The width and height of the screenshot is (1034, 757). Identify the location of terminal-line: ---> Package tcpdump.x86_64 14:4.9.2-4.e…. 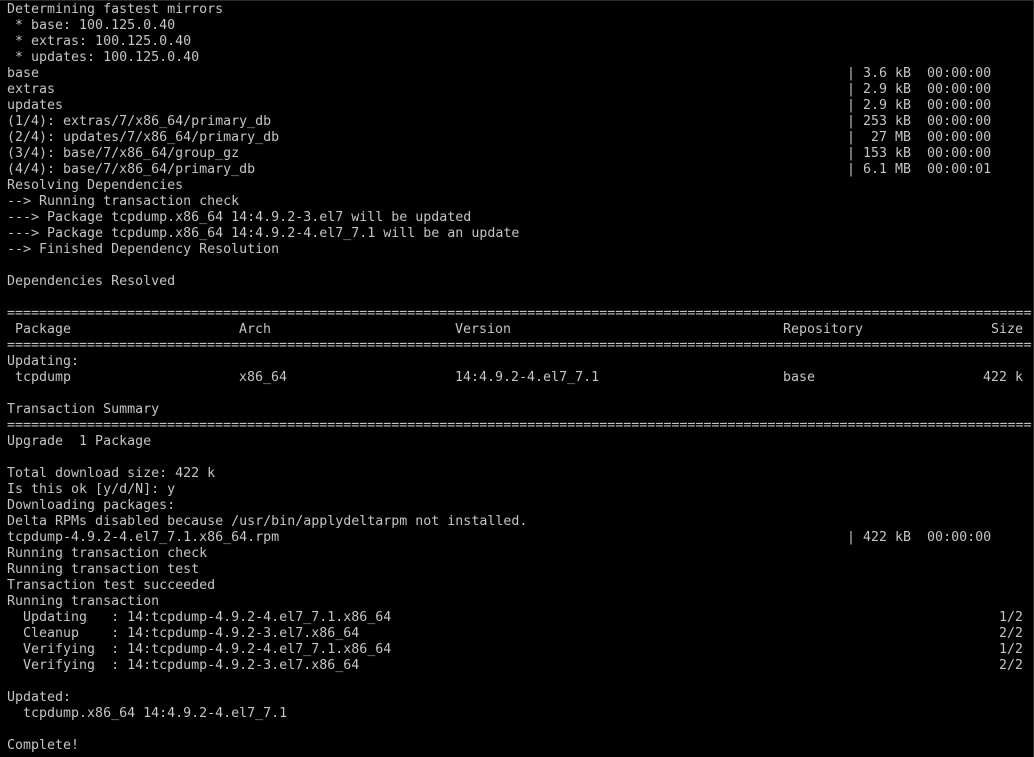
(520, 234).